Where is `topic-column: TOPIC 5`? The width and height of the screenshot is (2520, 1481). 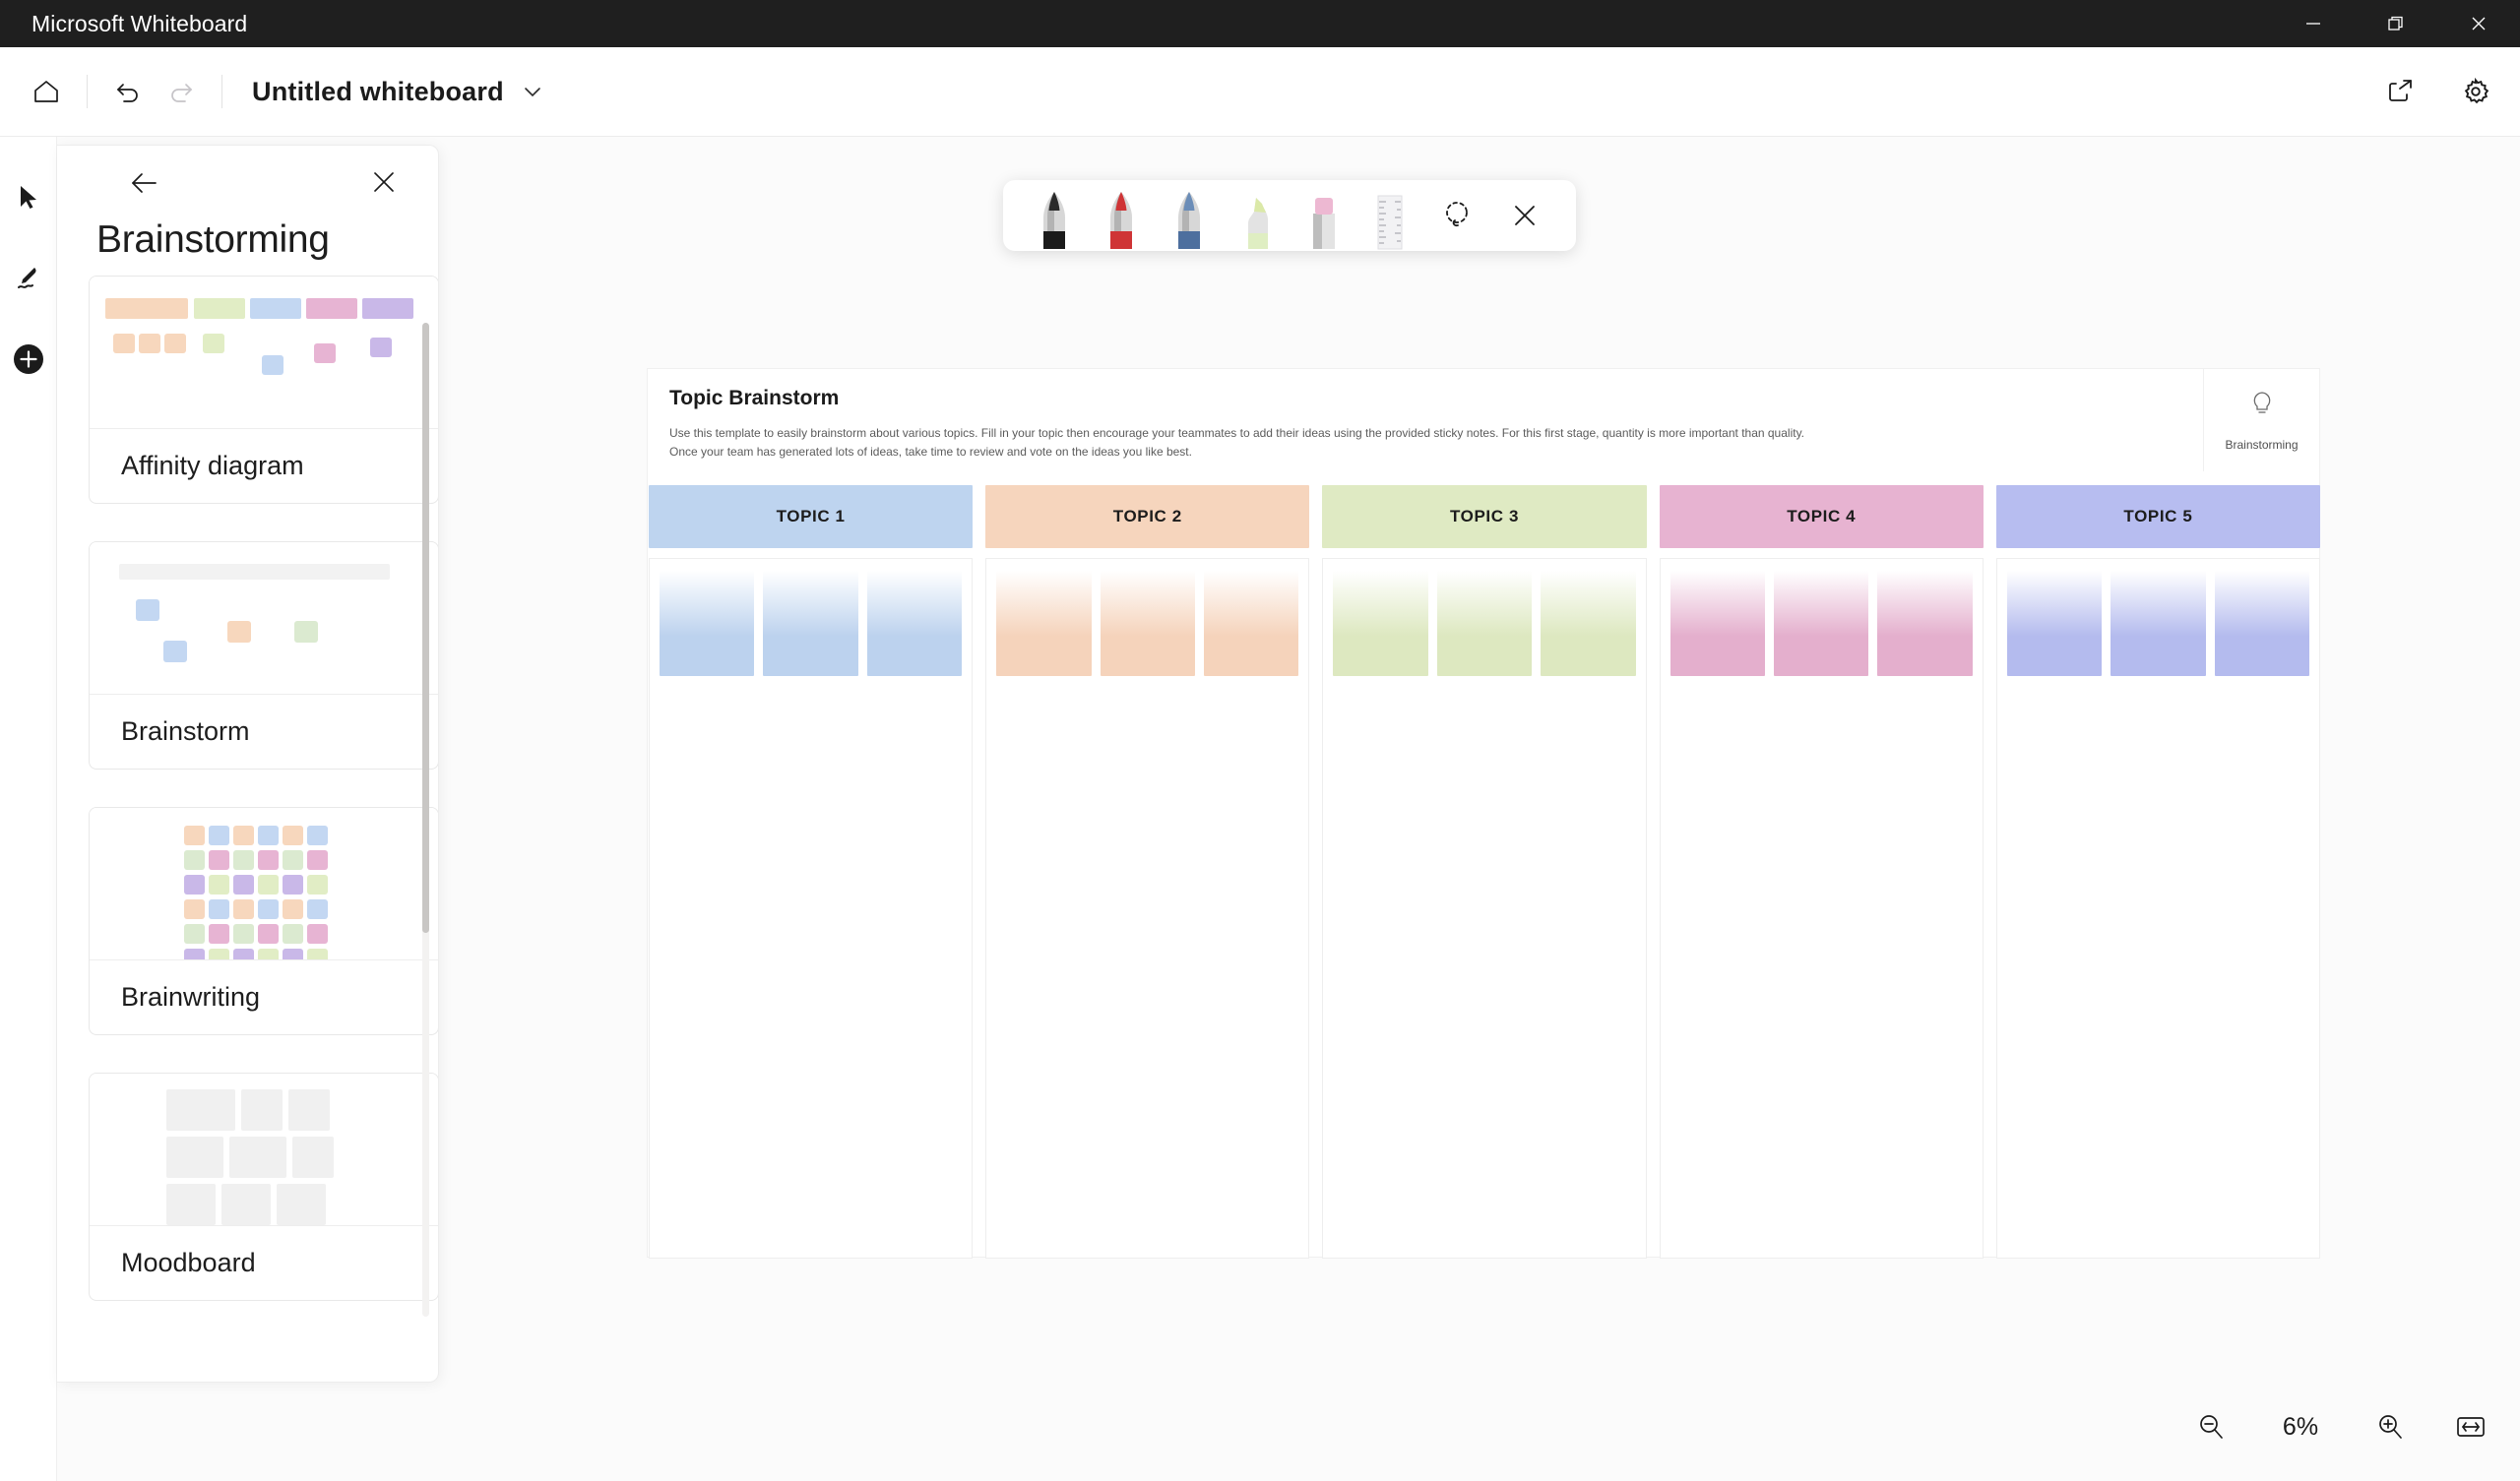
topic-column: TOPIC 5 is located at coordinates (2158, 872).